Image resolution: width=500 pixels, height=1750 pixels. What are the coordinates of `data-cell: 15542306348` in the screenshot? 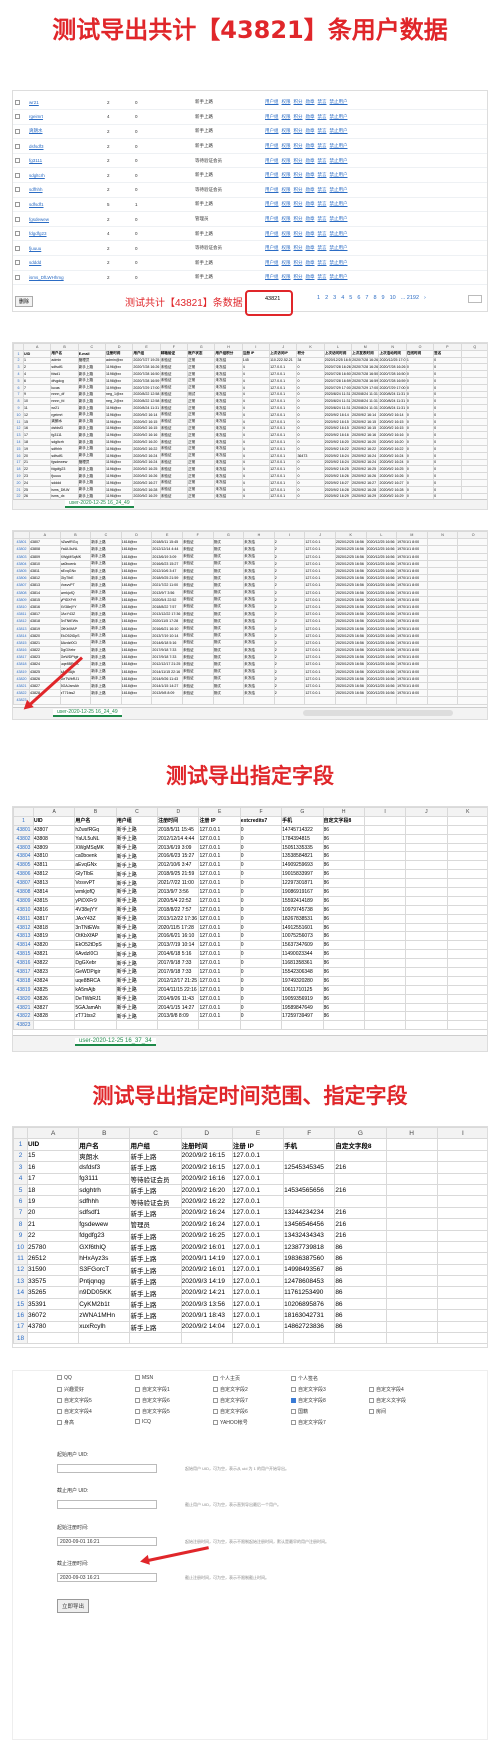 It's located at (302, 972).